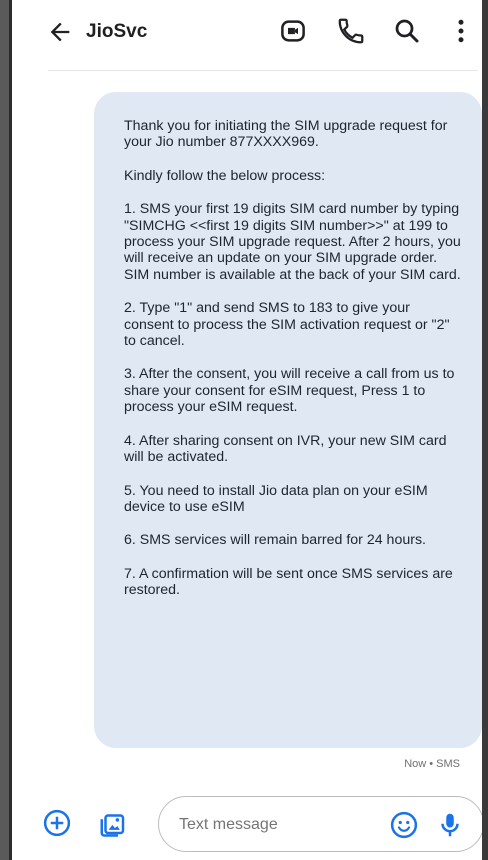 The width and height of the screenshot is (488, 860). I want to click on phone-icon, so click(351, 31).